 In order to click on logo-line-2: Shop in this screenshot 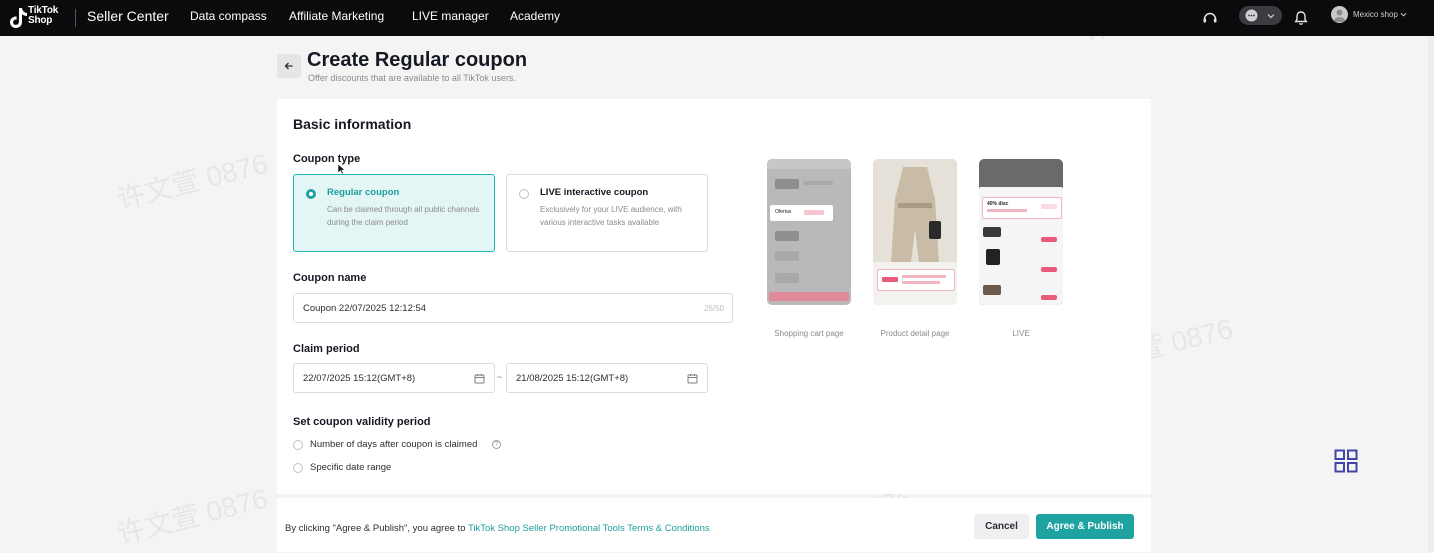, I will do `click(40, 20)`.